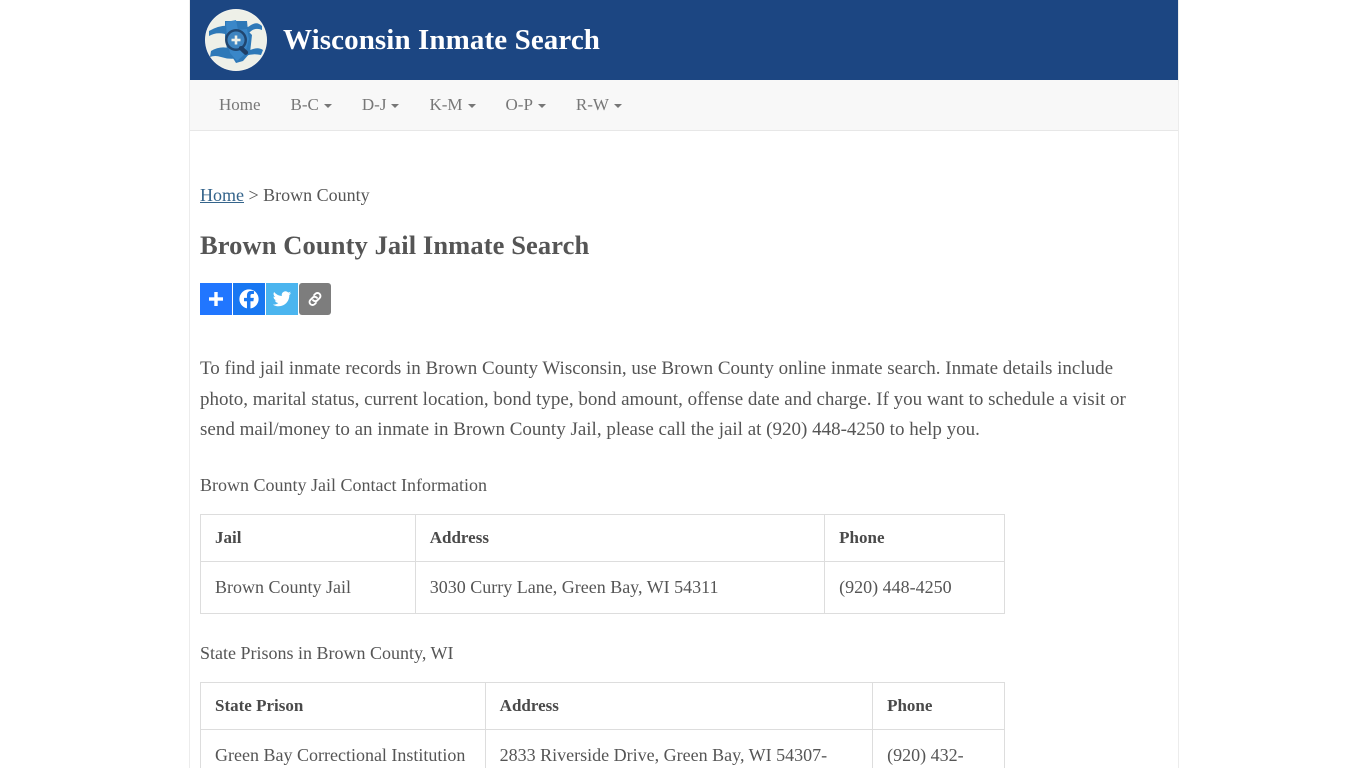 The height and width of the screenshot is (768, 1366). I want to click on site-title: Wisconsin Inmate Search, so click(442, 39).